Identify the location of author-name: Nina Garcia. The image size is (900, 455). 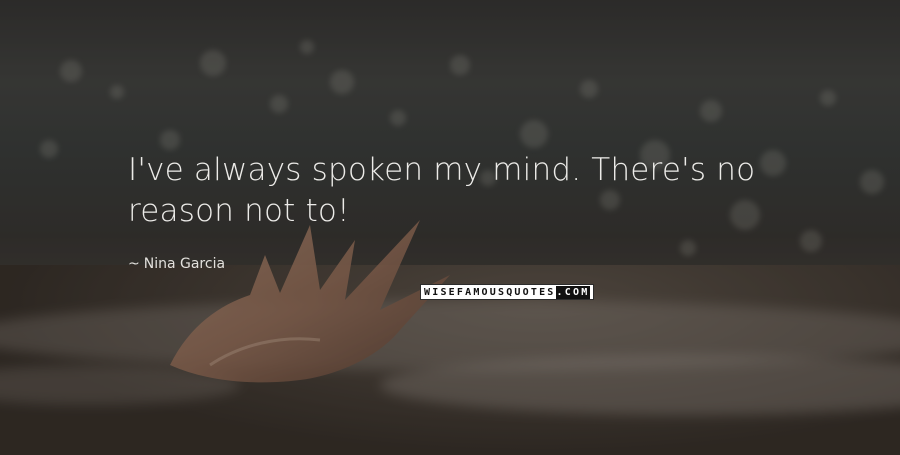
(184, 264).